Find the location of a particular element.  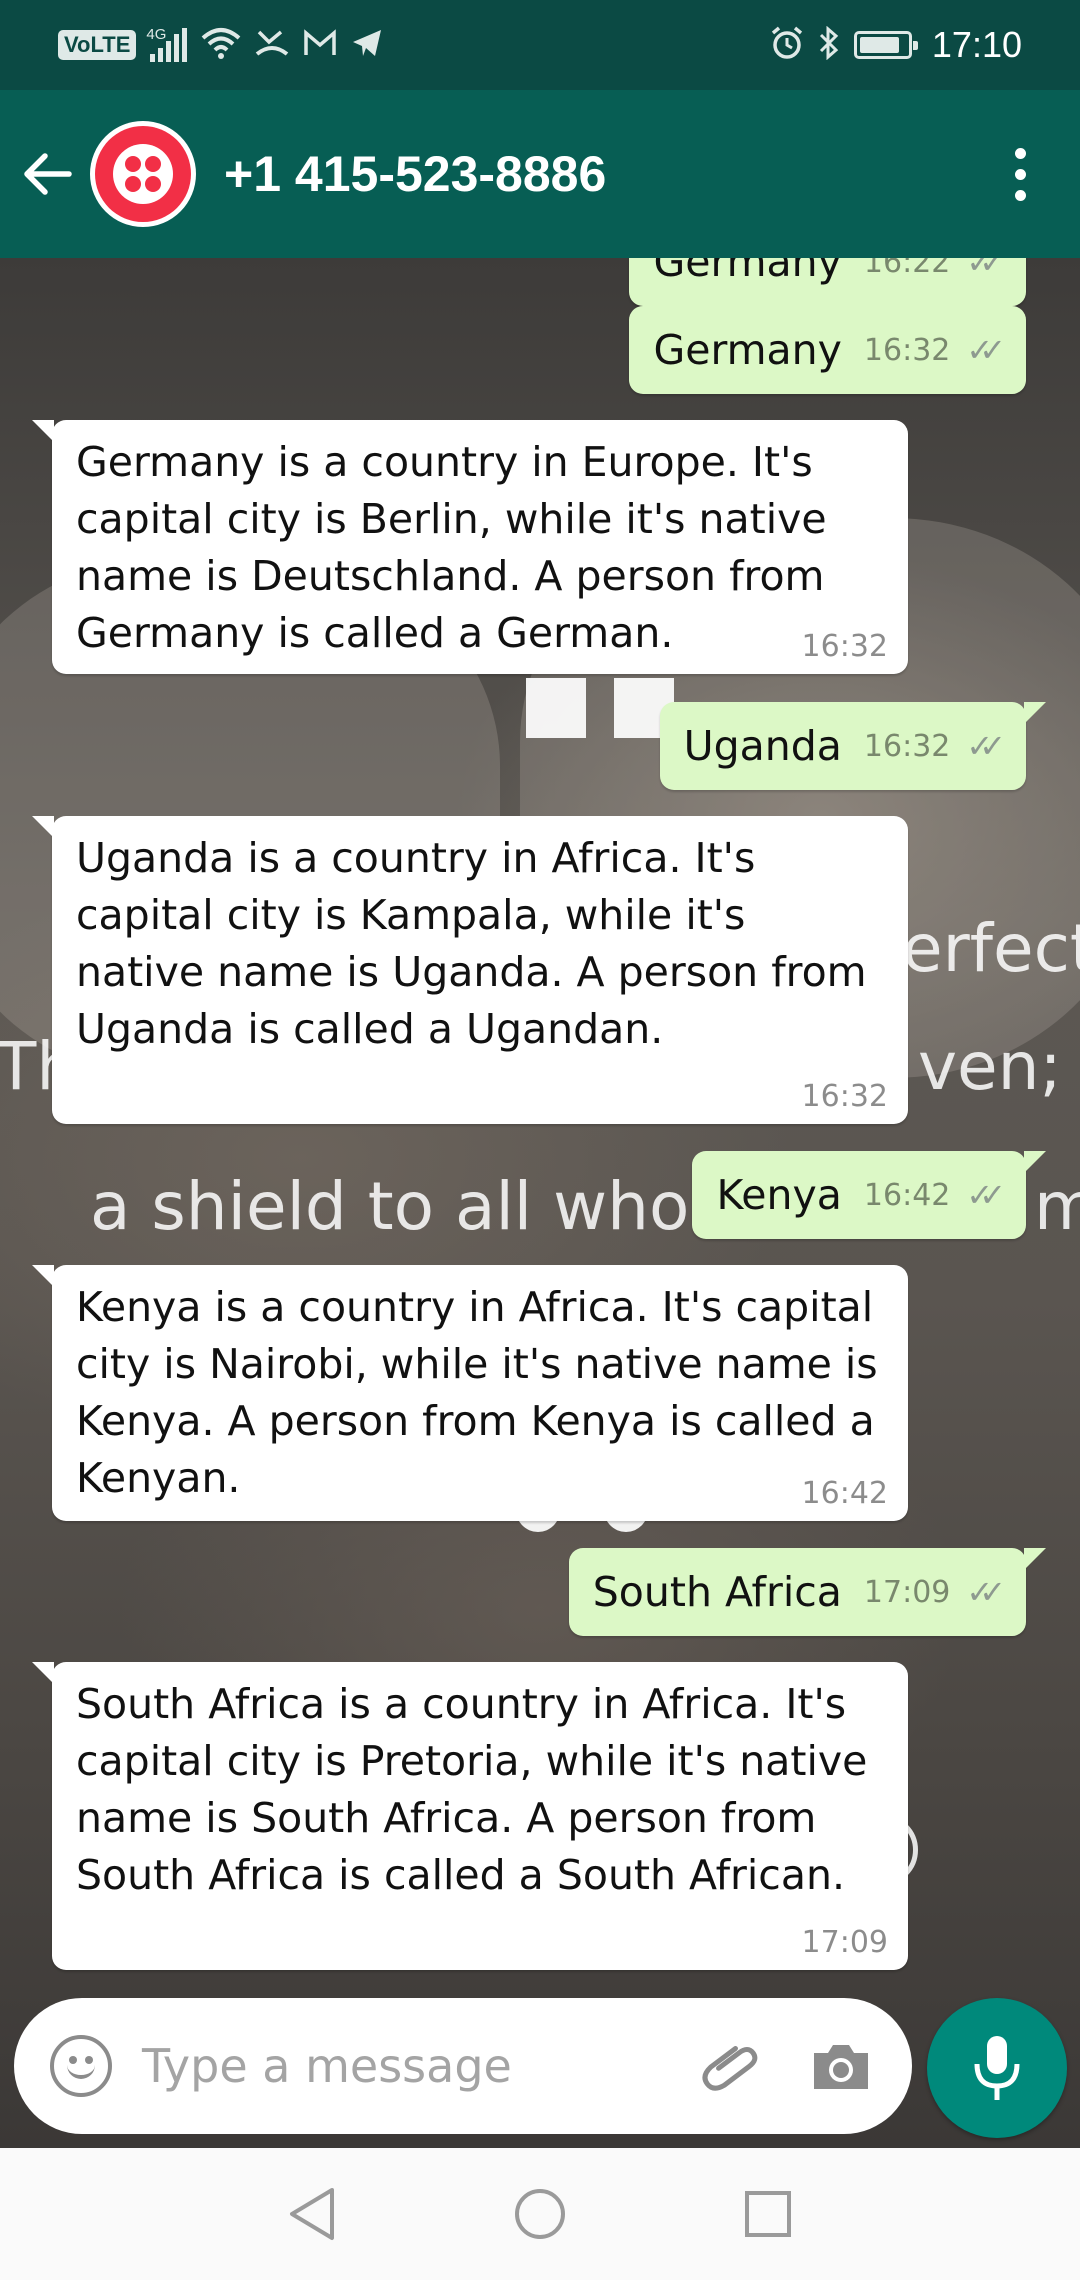

nav-recents-icon is located at coordinates (768, 2214).